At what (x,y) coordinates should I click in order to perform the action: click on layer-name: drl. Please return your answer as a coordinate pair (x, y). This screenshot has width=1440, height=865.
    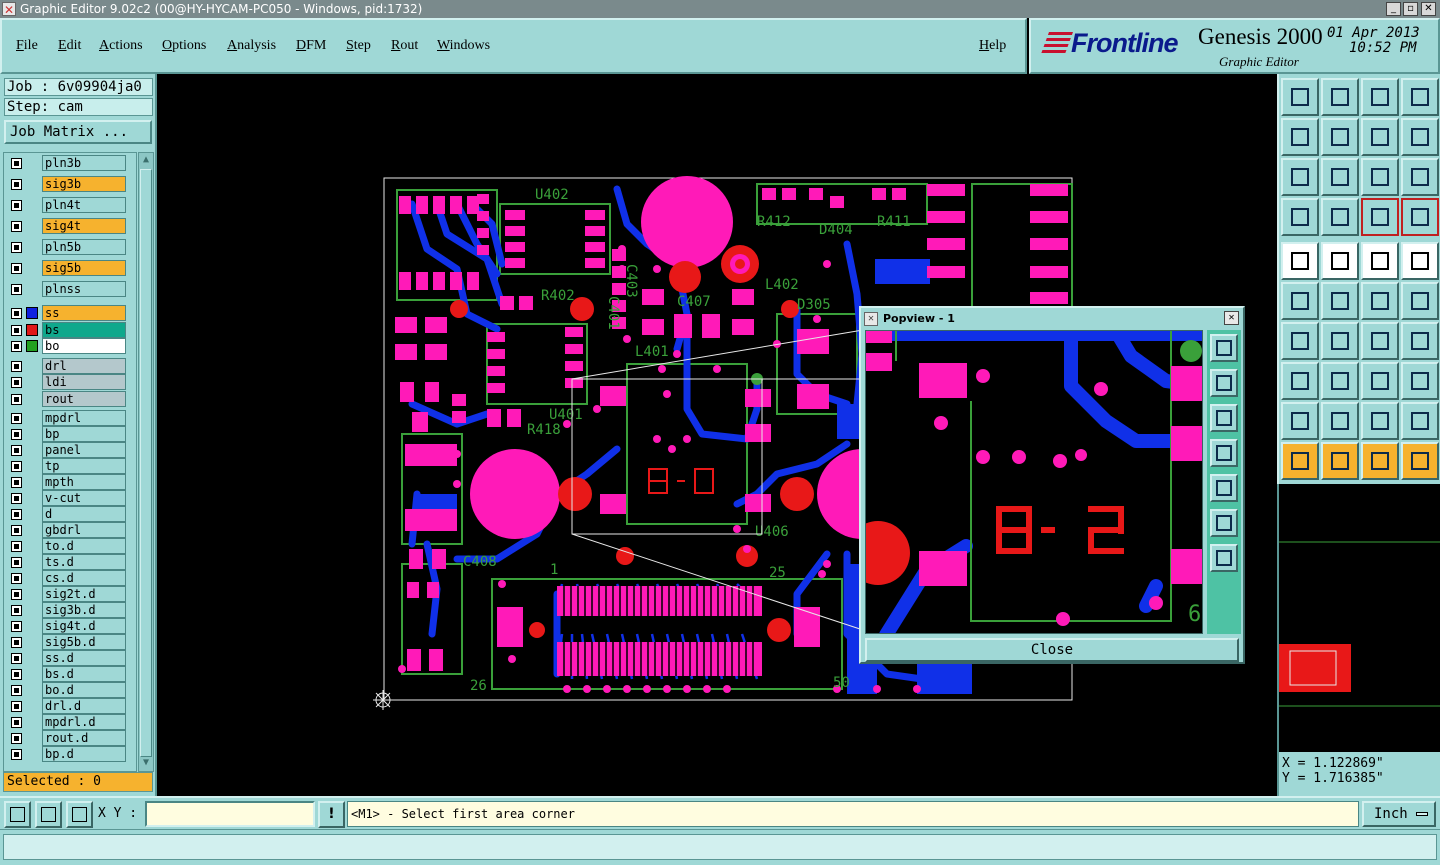
    Looking at the image, I should click on (84, 365).